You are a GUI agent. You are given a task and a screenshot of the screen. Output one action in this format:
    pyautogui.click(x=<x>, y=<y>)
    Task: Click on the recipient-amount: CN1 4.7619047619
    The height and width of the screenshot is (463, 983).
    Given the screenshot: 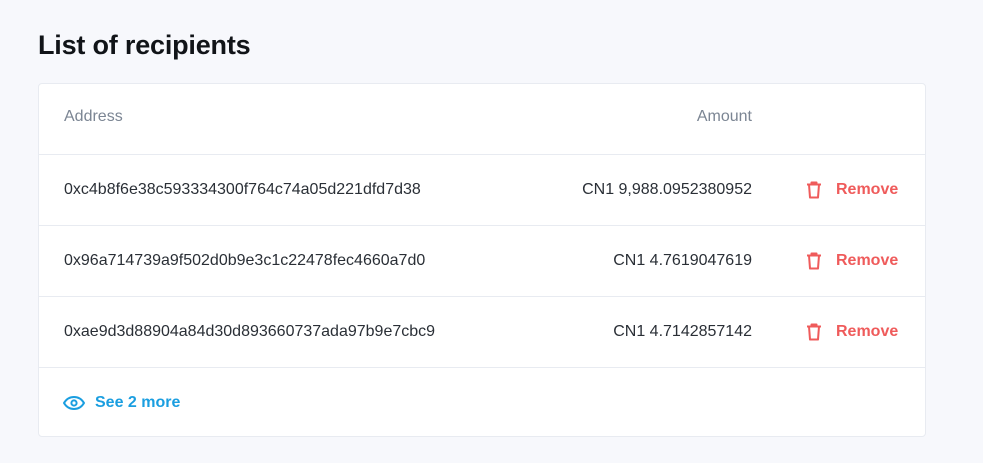 What is the action you would take?
    pyautogui.click(x=682, y=260)
    